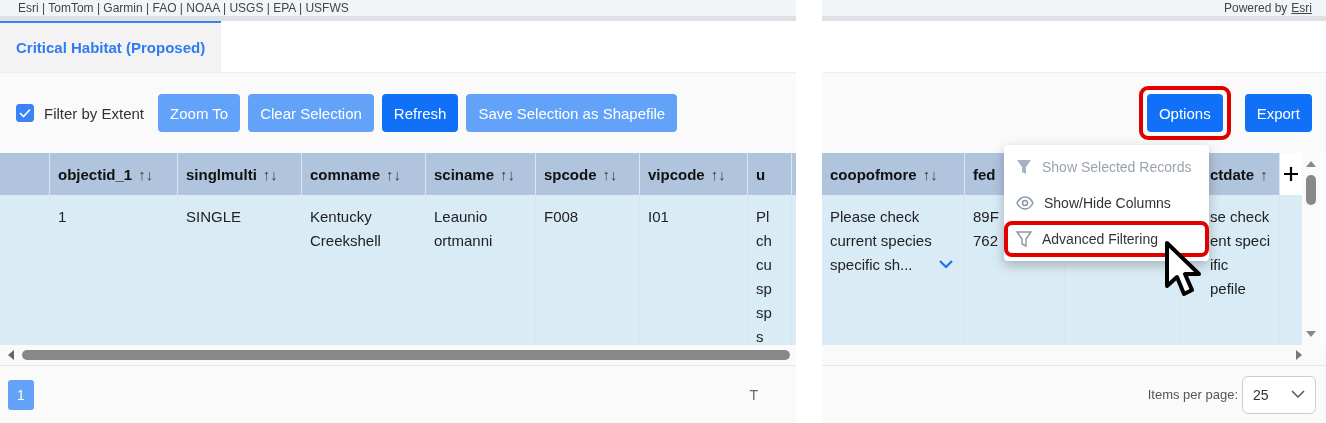 Image resolution: width=1326 pixels, height=423 pixels. What do you see at coordinates (111, 46) in the screenshot?
I see `tab: Critical Habitat (Proposed)` at bounding box center [111, 46].